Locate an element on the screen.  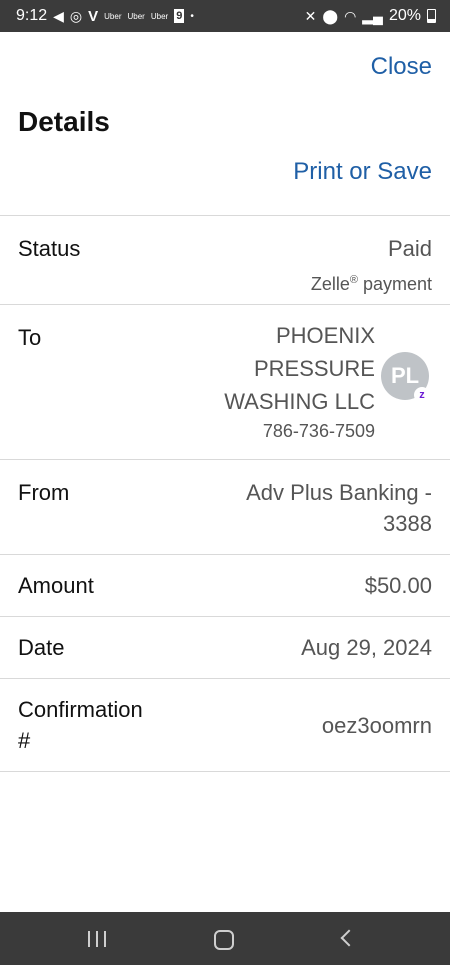
navigation-bar is located at coordinates (225, 938).